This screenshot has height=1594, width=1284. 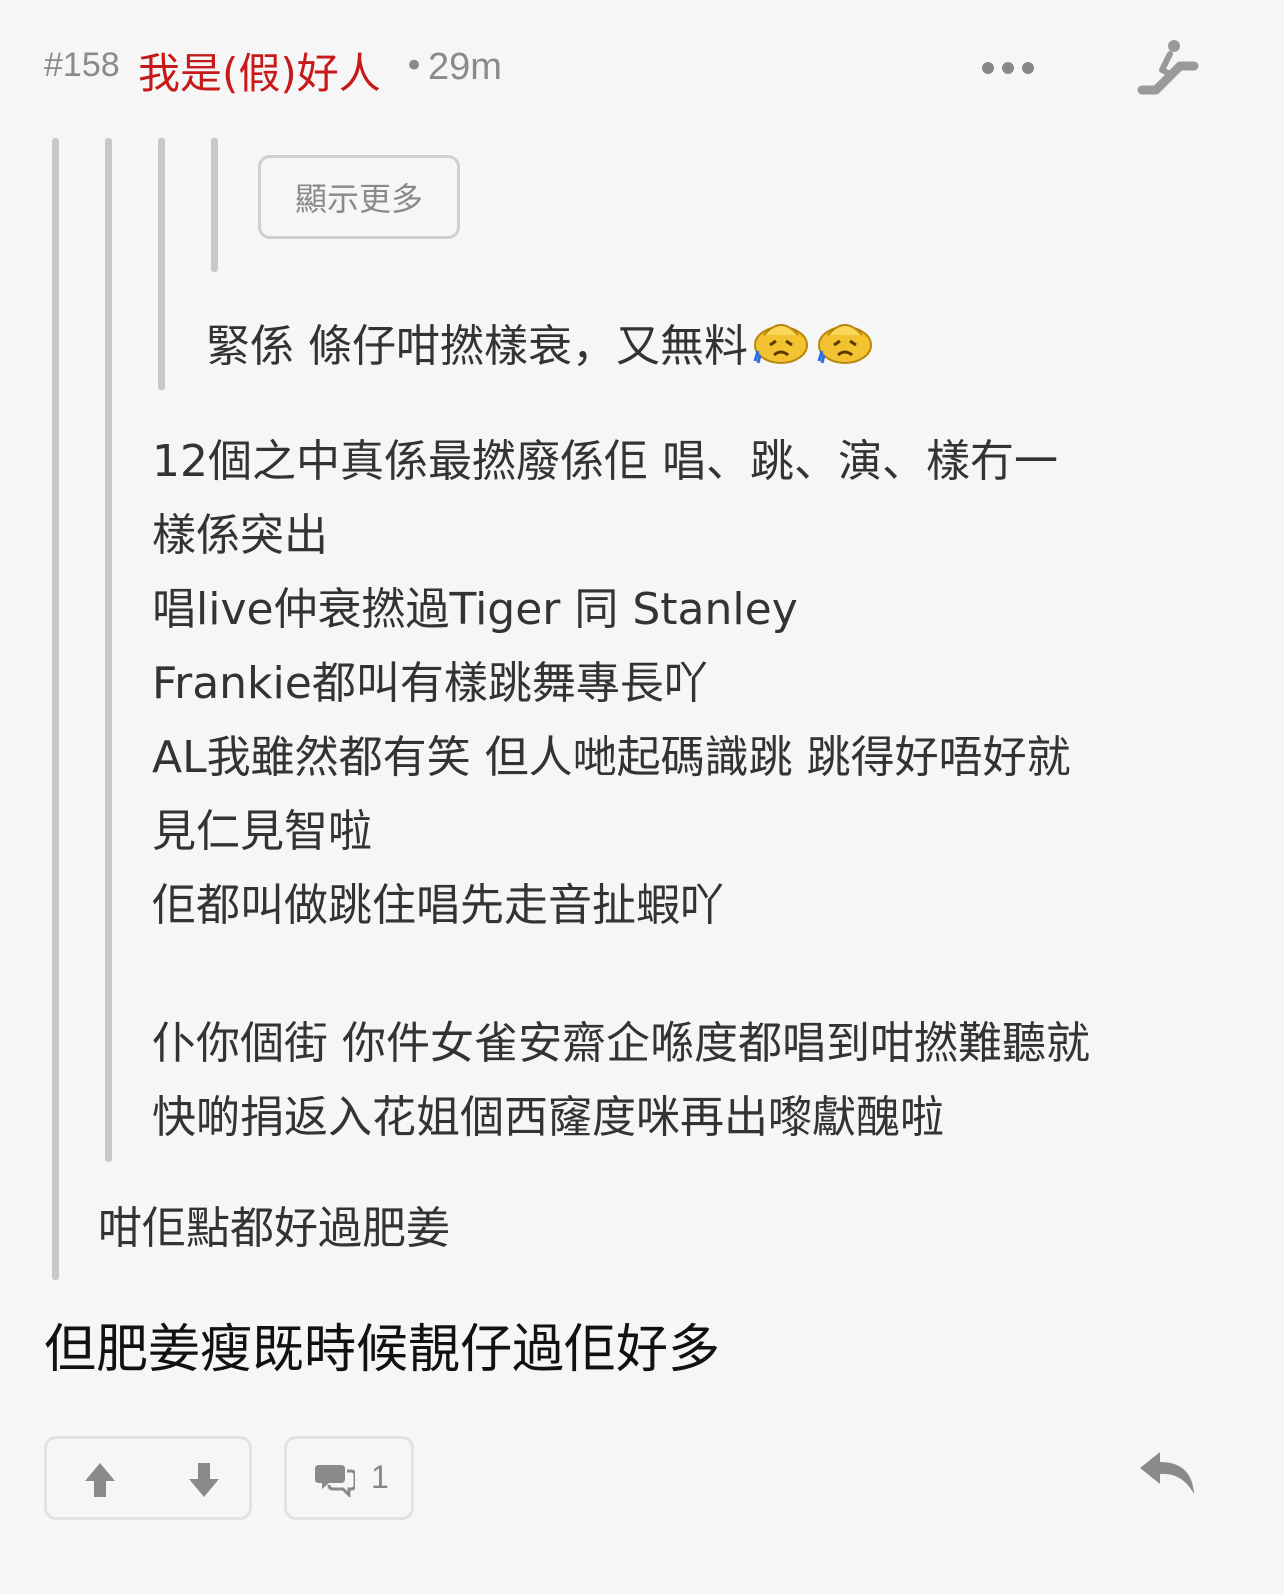 What do you see at coordinates (621, 1043) in the screenshot?
I see `quote-level2-line: 仆你個街 你件女雀安齋企喺度都唱到咁撚難聽就` at bounding box center [621, 1043].